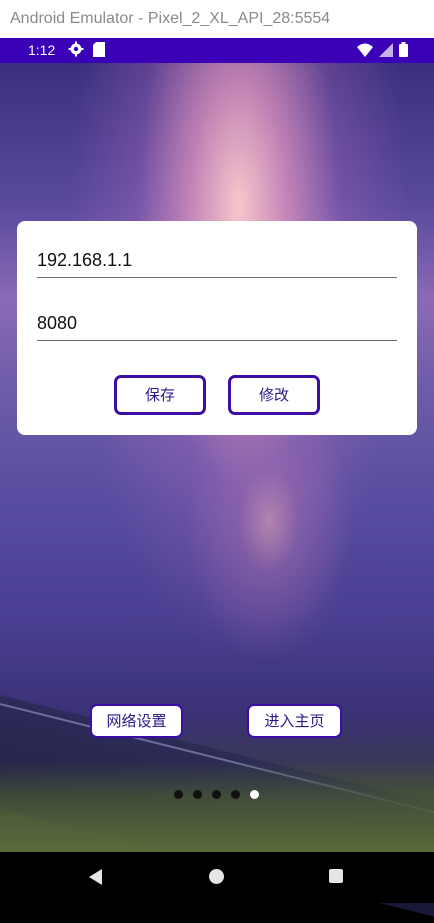 The width and height of the screenshot is (434, 923). I want to click on status-time: 1:12, so click(42, 50).